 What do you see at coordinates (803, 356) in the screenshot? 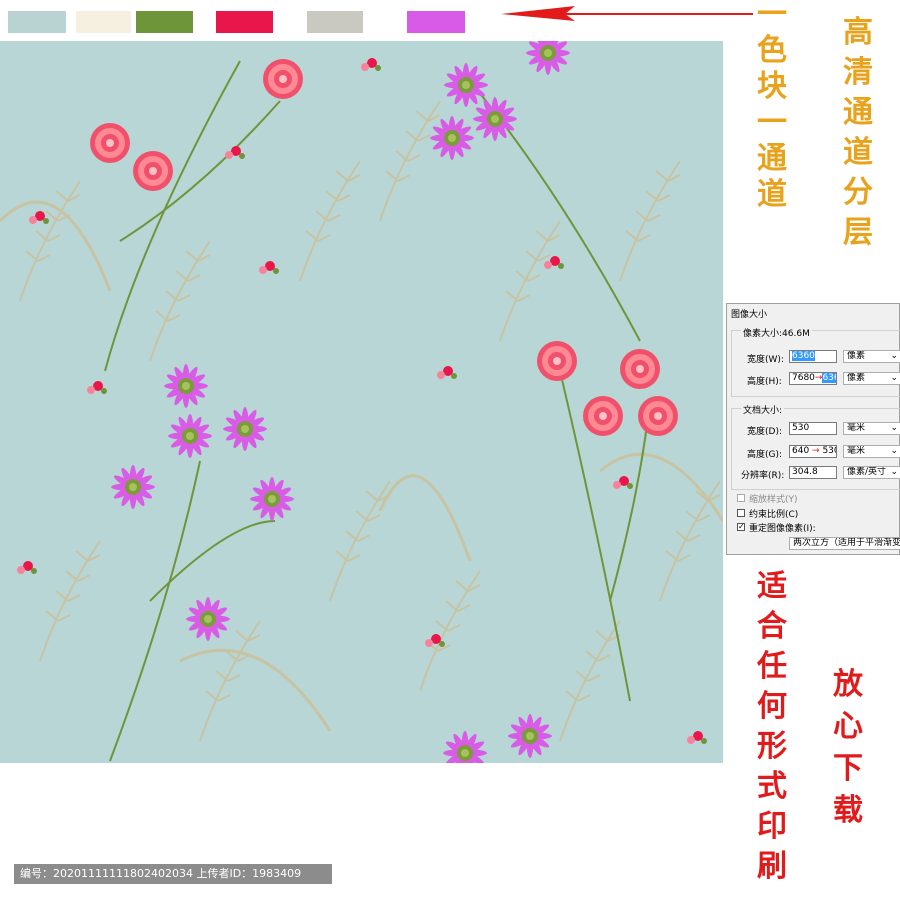
I see `pixel-width-value: 6360` at bounding box center [803, 356].